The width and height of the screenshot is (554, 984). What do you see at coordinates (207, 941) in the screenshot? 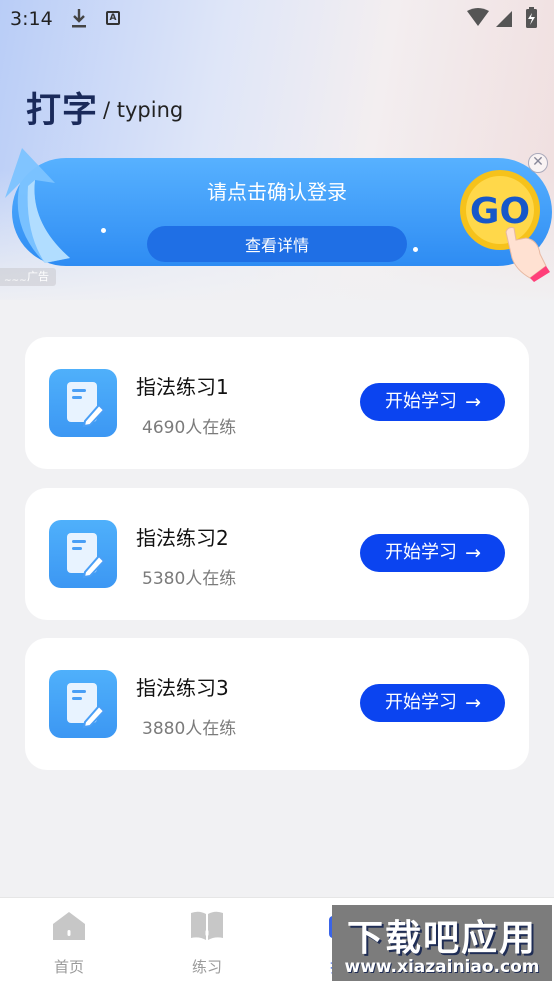
I see `nav-item-practice: 练习` at bounding box center [207, 941].